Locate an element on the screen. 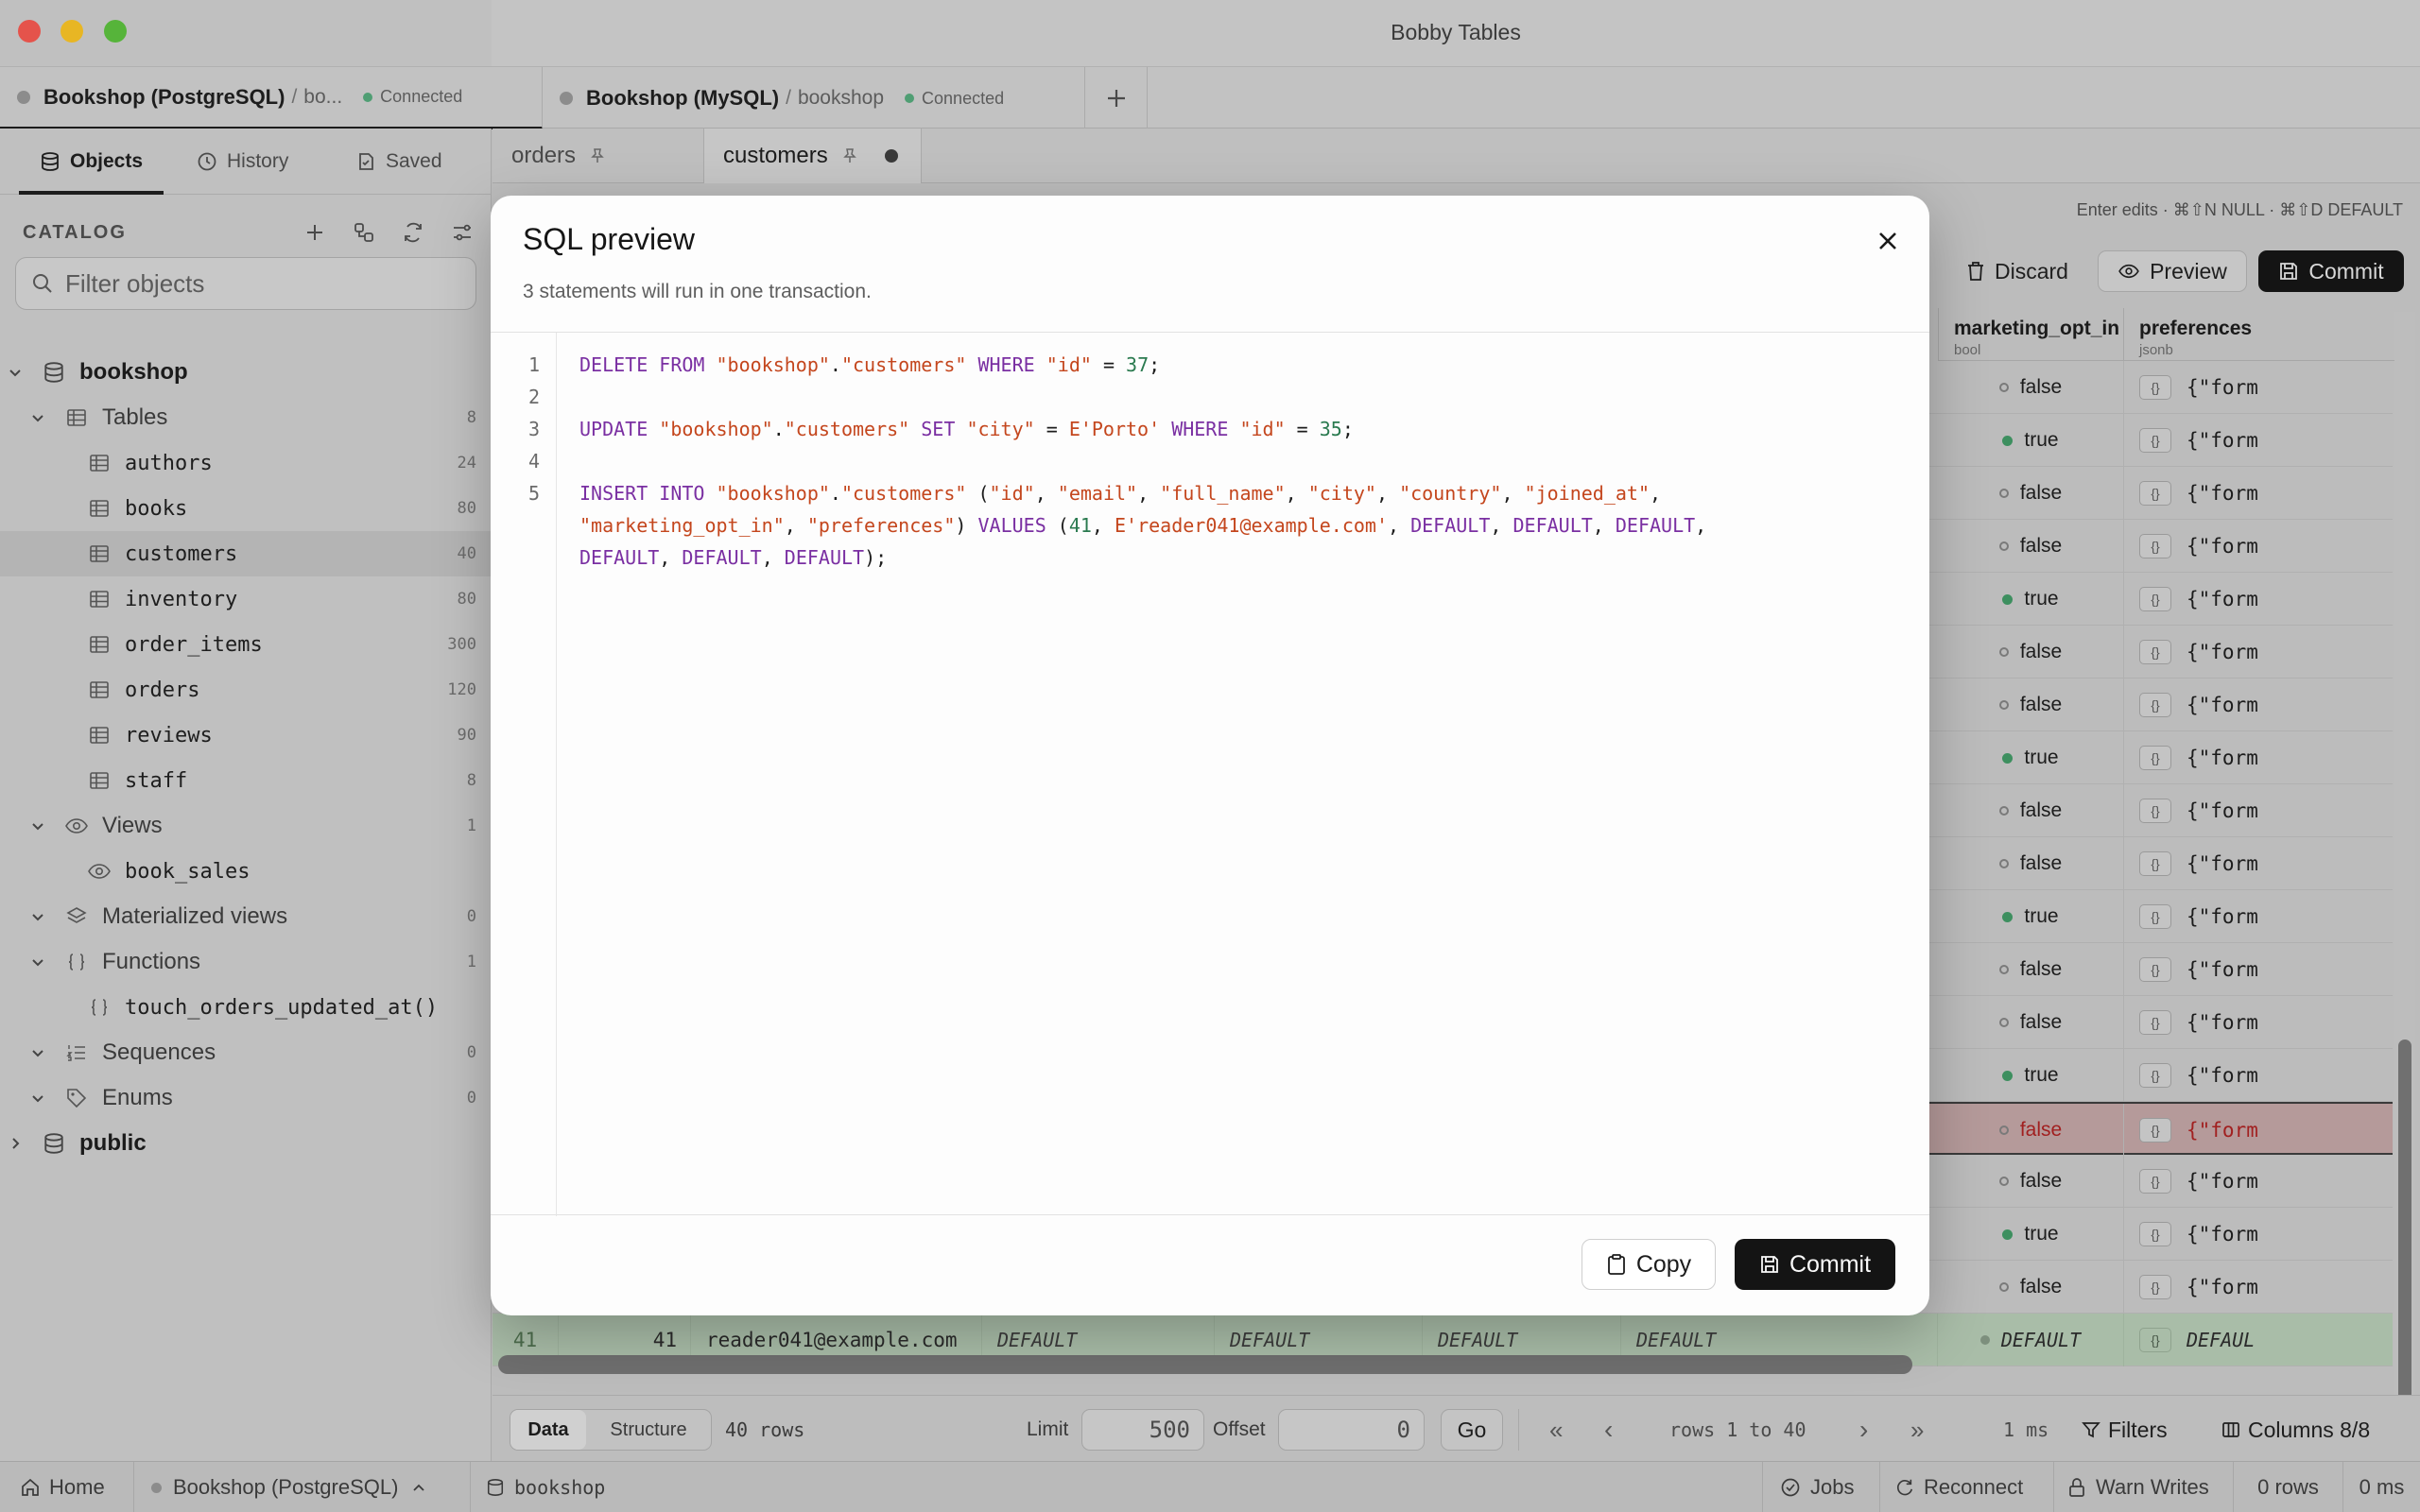 This screenshot has width=2420, height=1512. commit-toolbar-button: Commit is located at coordinates (2331, 271).